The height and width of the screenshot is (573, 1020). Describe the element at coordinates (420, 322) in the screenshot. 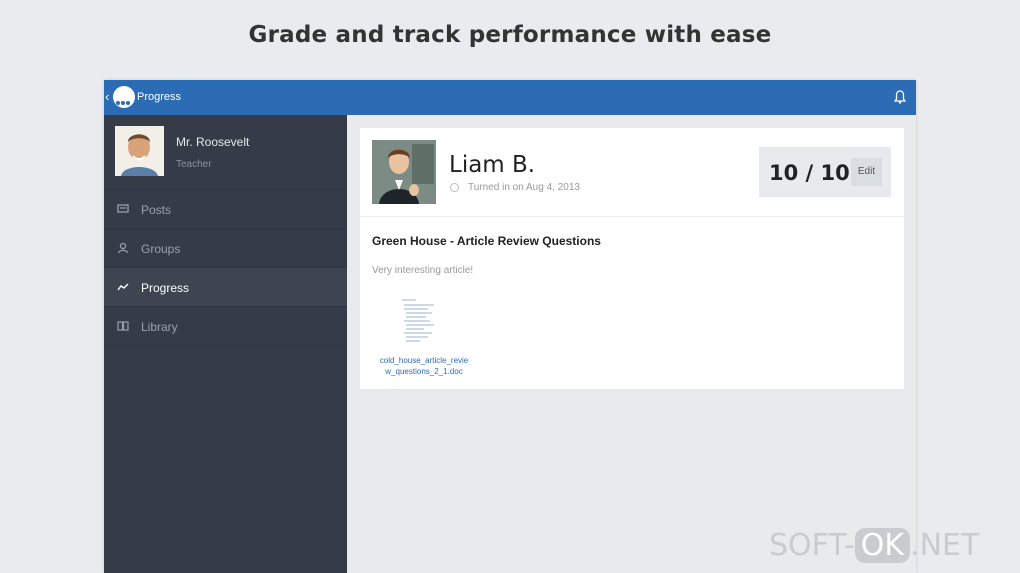

I see `document-thumbnail-icon` at that location.